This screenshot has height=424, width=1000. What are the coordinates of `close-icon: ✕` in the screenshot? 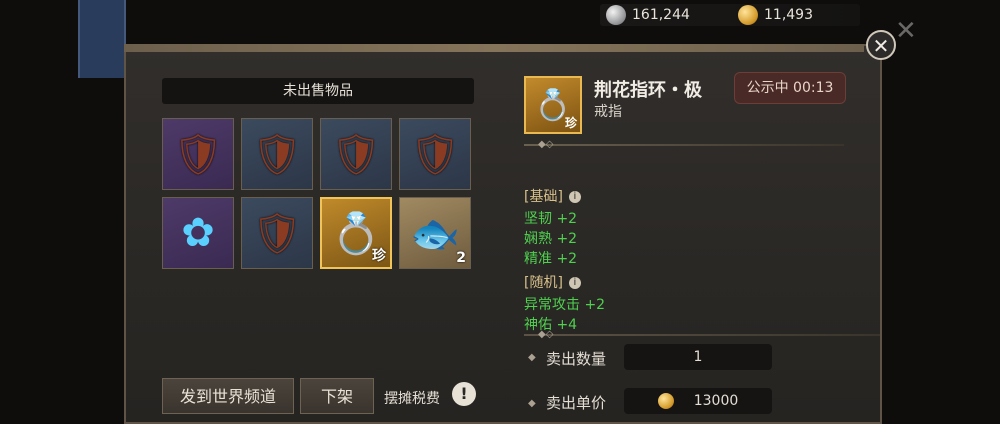 It's located at (881, 46).